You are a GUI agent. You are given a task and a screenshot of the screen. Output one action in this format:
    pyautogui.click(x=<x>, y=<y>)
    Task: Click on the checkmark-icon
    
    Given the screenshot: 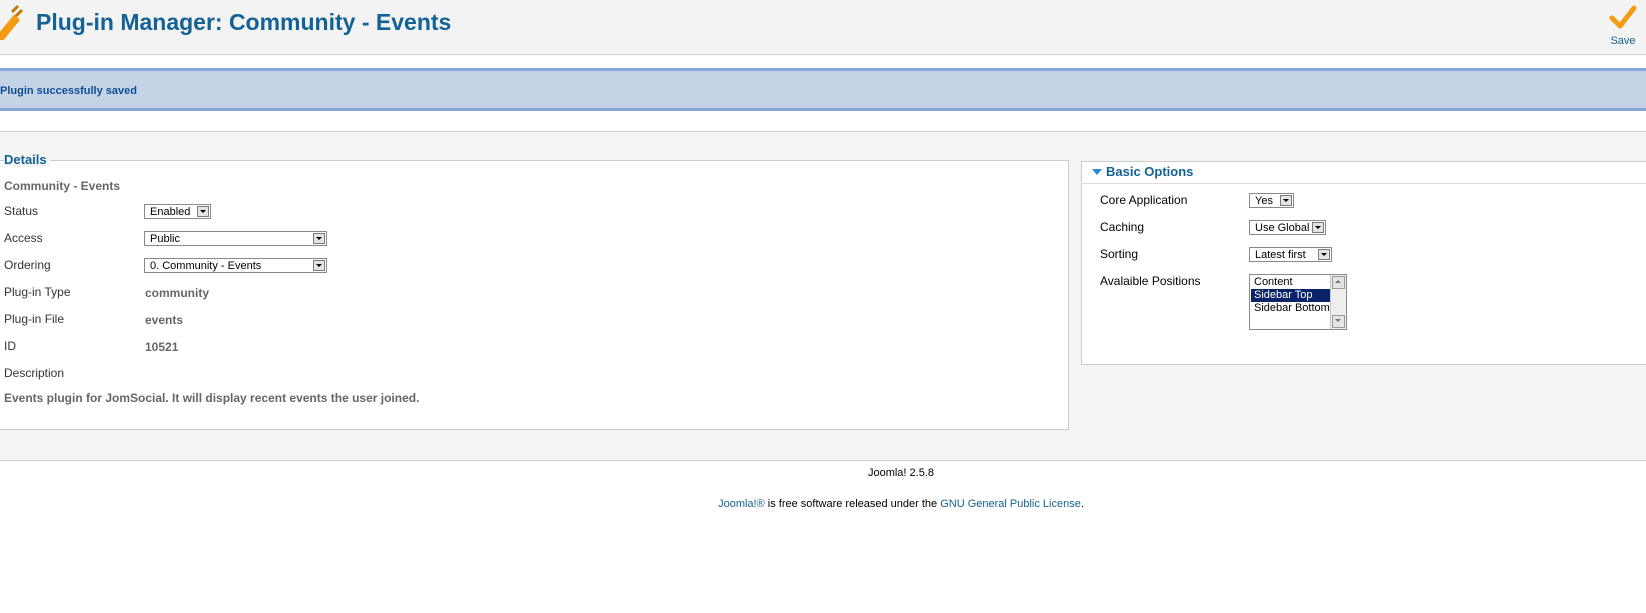 What is the action you would take?
    pyautogui.click(x=1623, y=19)
    